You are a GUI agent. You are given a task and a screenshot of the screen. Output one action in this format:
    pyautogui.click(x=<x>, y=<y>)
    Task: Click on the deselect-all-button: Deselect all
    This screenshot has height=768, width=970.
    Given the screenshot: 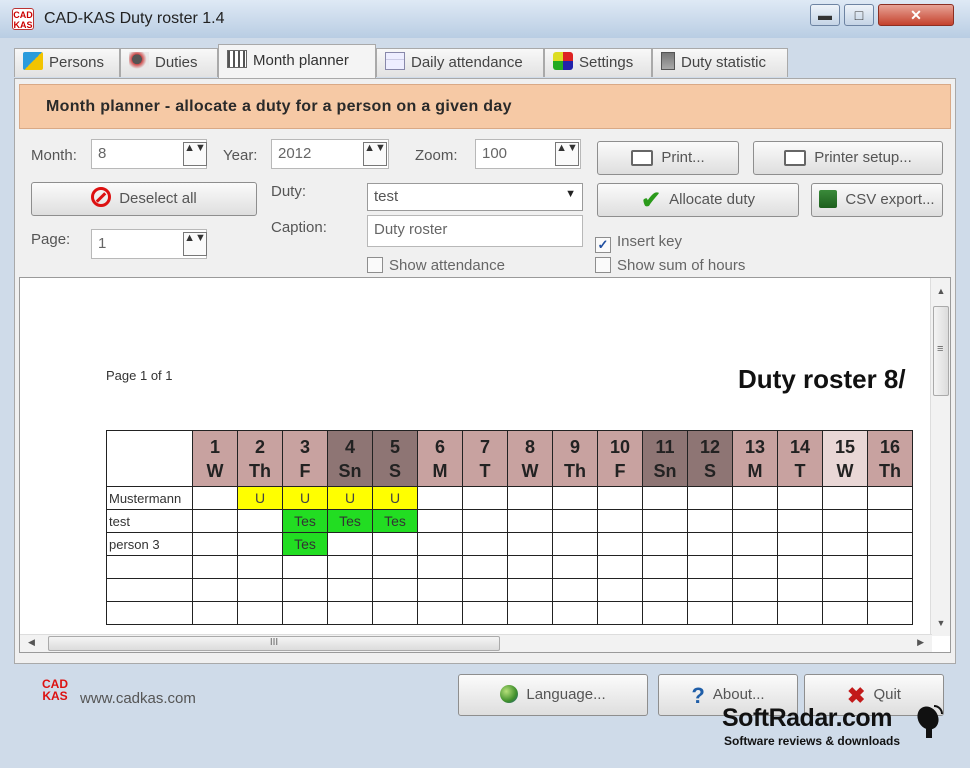 What is the action you would take?
    pyautogui.click(x=144, y=199)
    